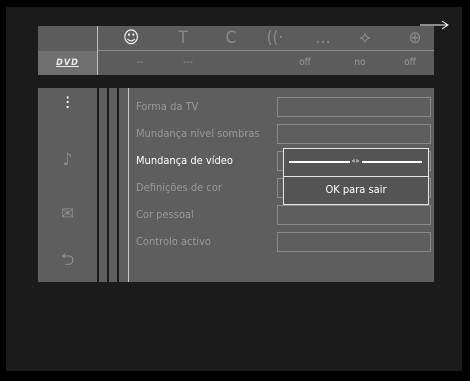  Describe the element at coordinates (365, 38) in the screenshot. I see `angle-icon: ⟡` at that location.